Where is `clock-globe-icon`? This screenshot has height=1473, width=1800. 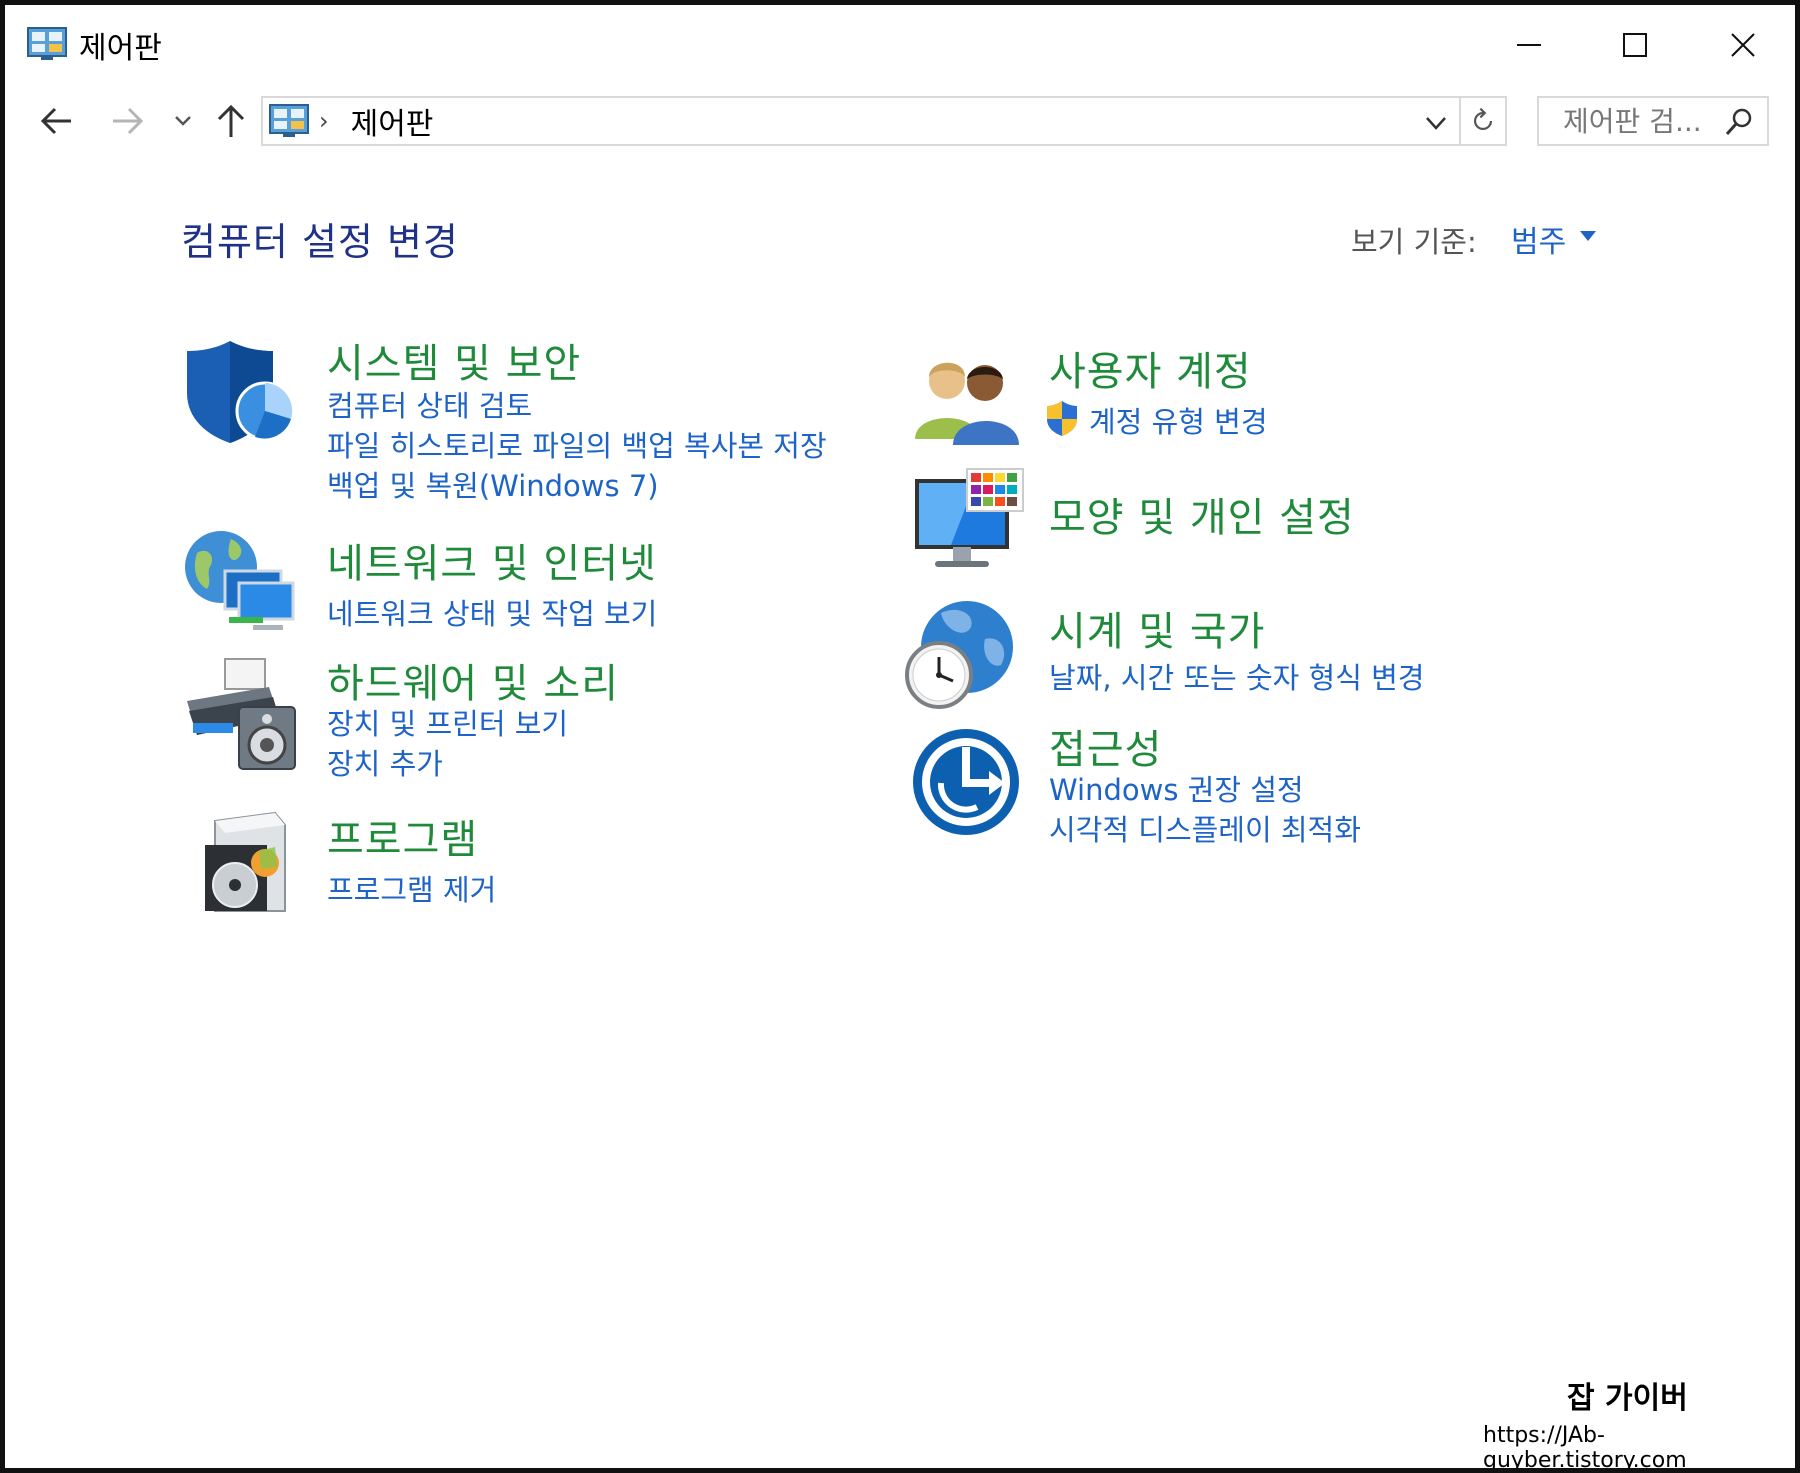 clock-globe-icon is located at coordinates (962, 655).